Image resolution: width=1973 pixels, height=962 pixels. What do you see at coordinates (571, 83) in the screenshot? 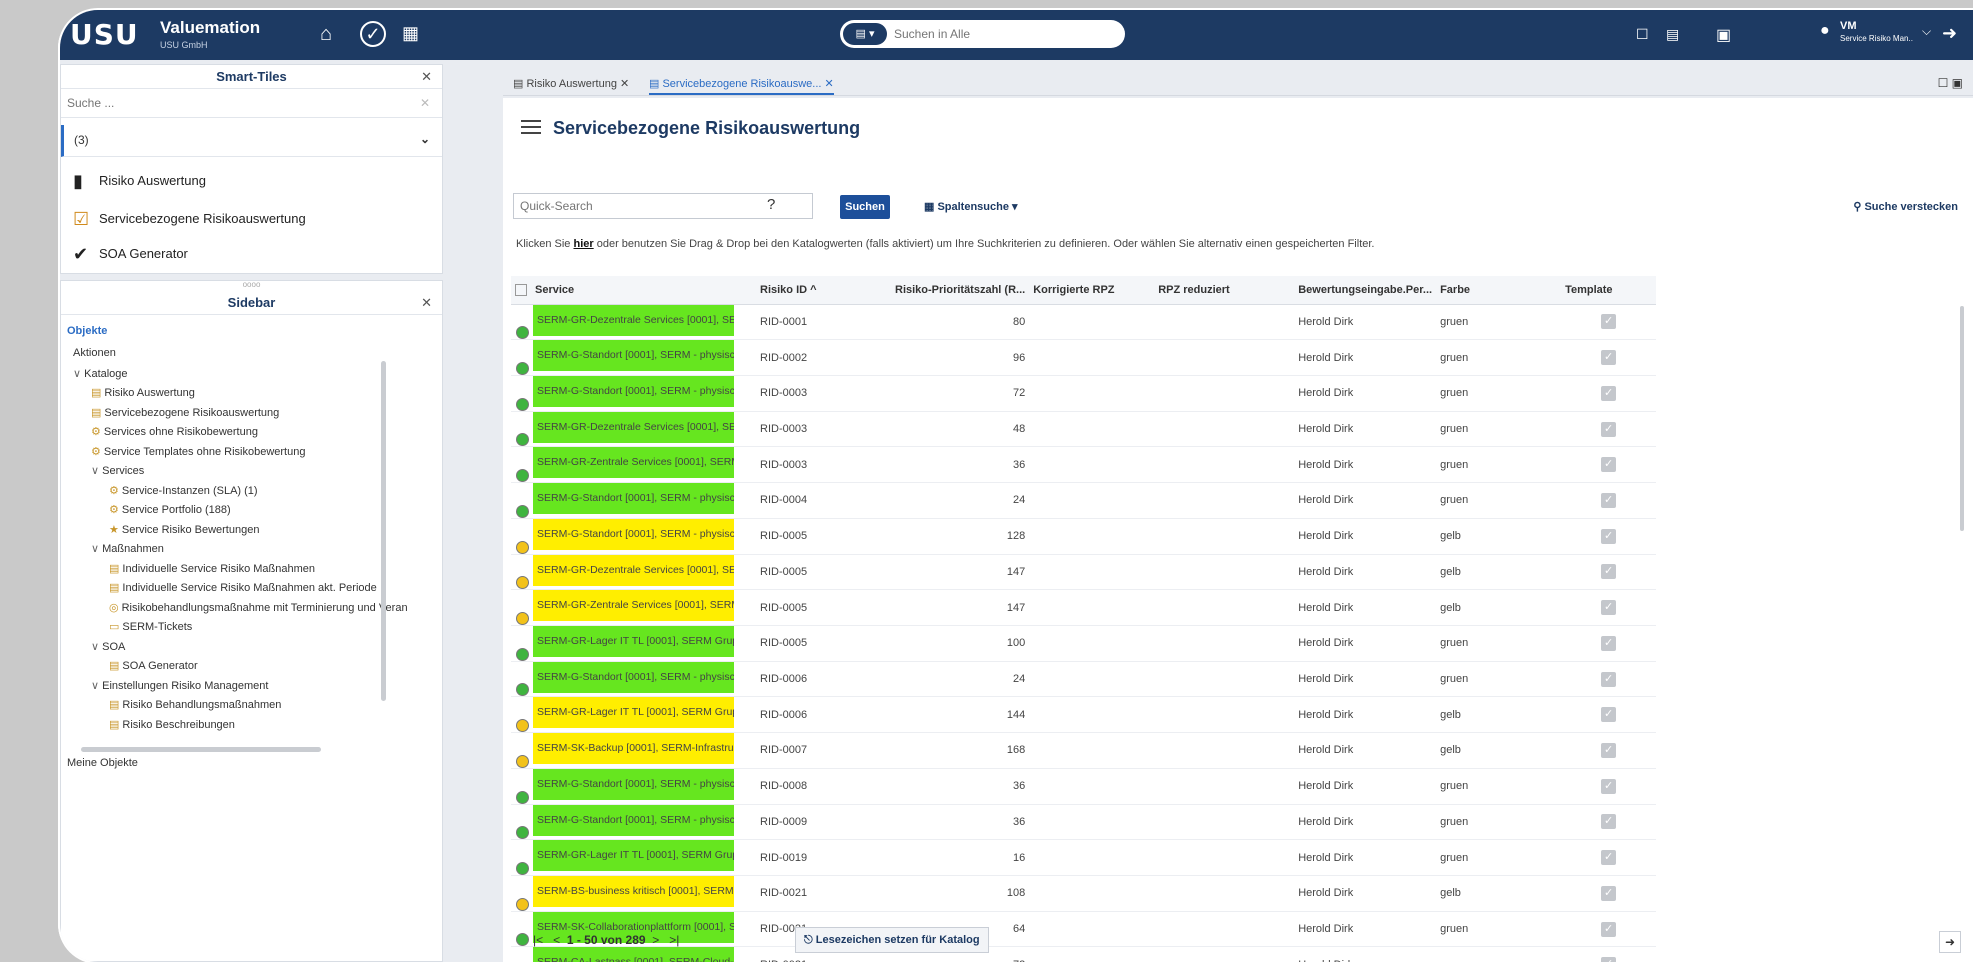
I see `tab-risiko-auswertung: ▤ Risiko Auswertung ✕` at bounding box center [571, 83].